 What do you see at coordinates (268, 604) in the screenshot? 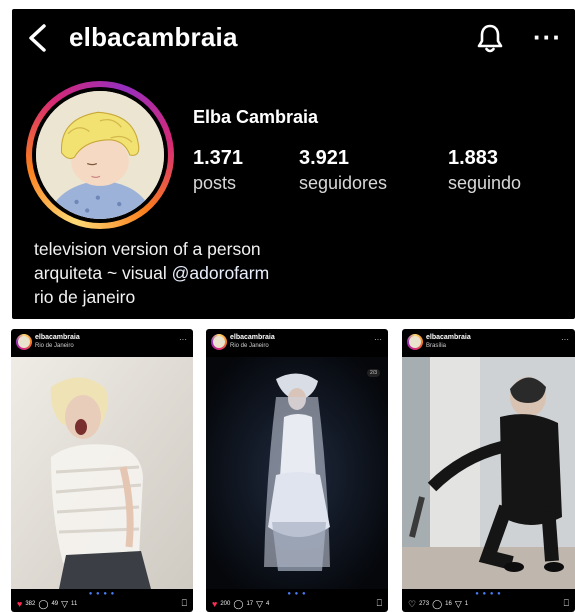
I see `shares-count: 4` at bounding box center [268, 604].